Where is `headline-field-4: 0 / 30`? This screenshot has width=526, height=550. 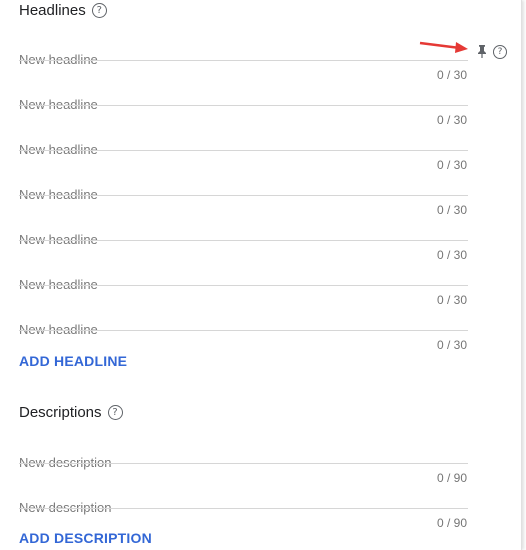
headline-field-4: 0 / 30 is located at coordinates (243, 201).